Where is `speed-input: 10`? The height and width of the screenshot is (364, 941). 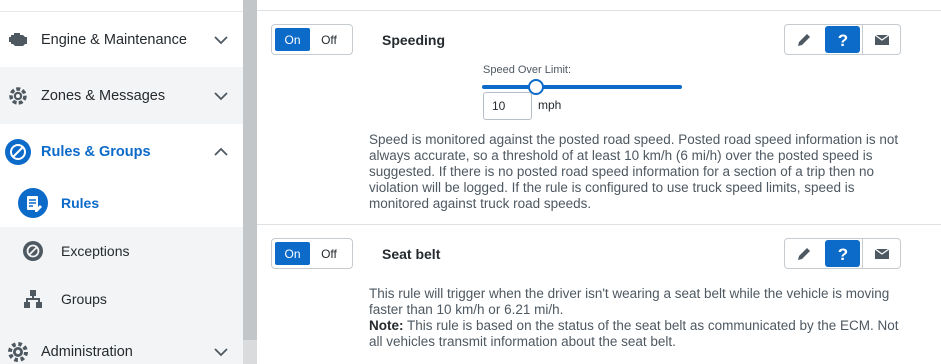 speed-input: 10 is located at coordinates (507, 106).